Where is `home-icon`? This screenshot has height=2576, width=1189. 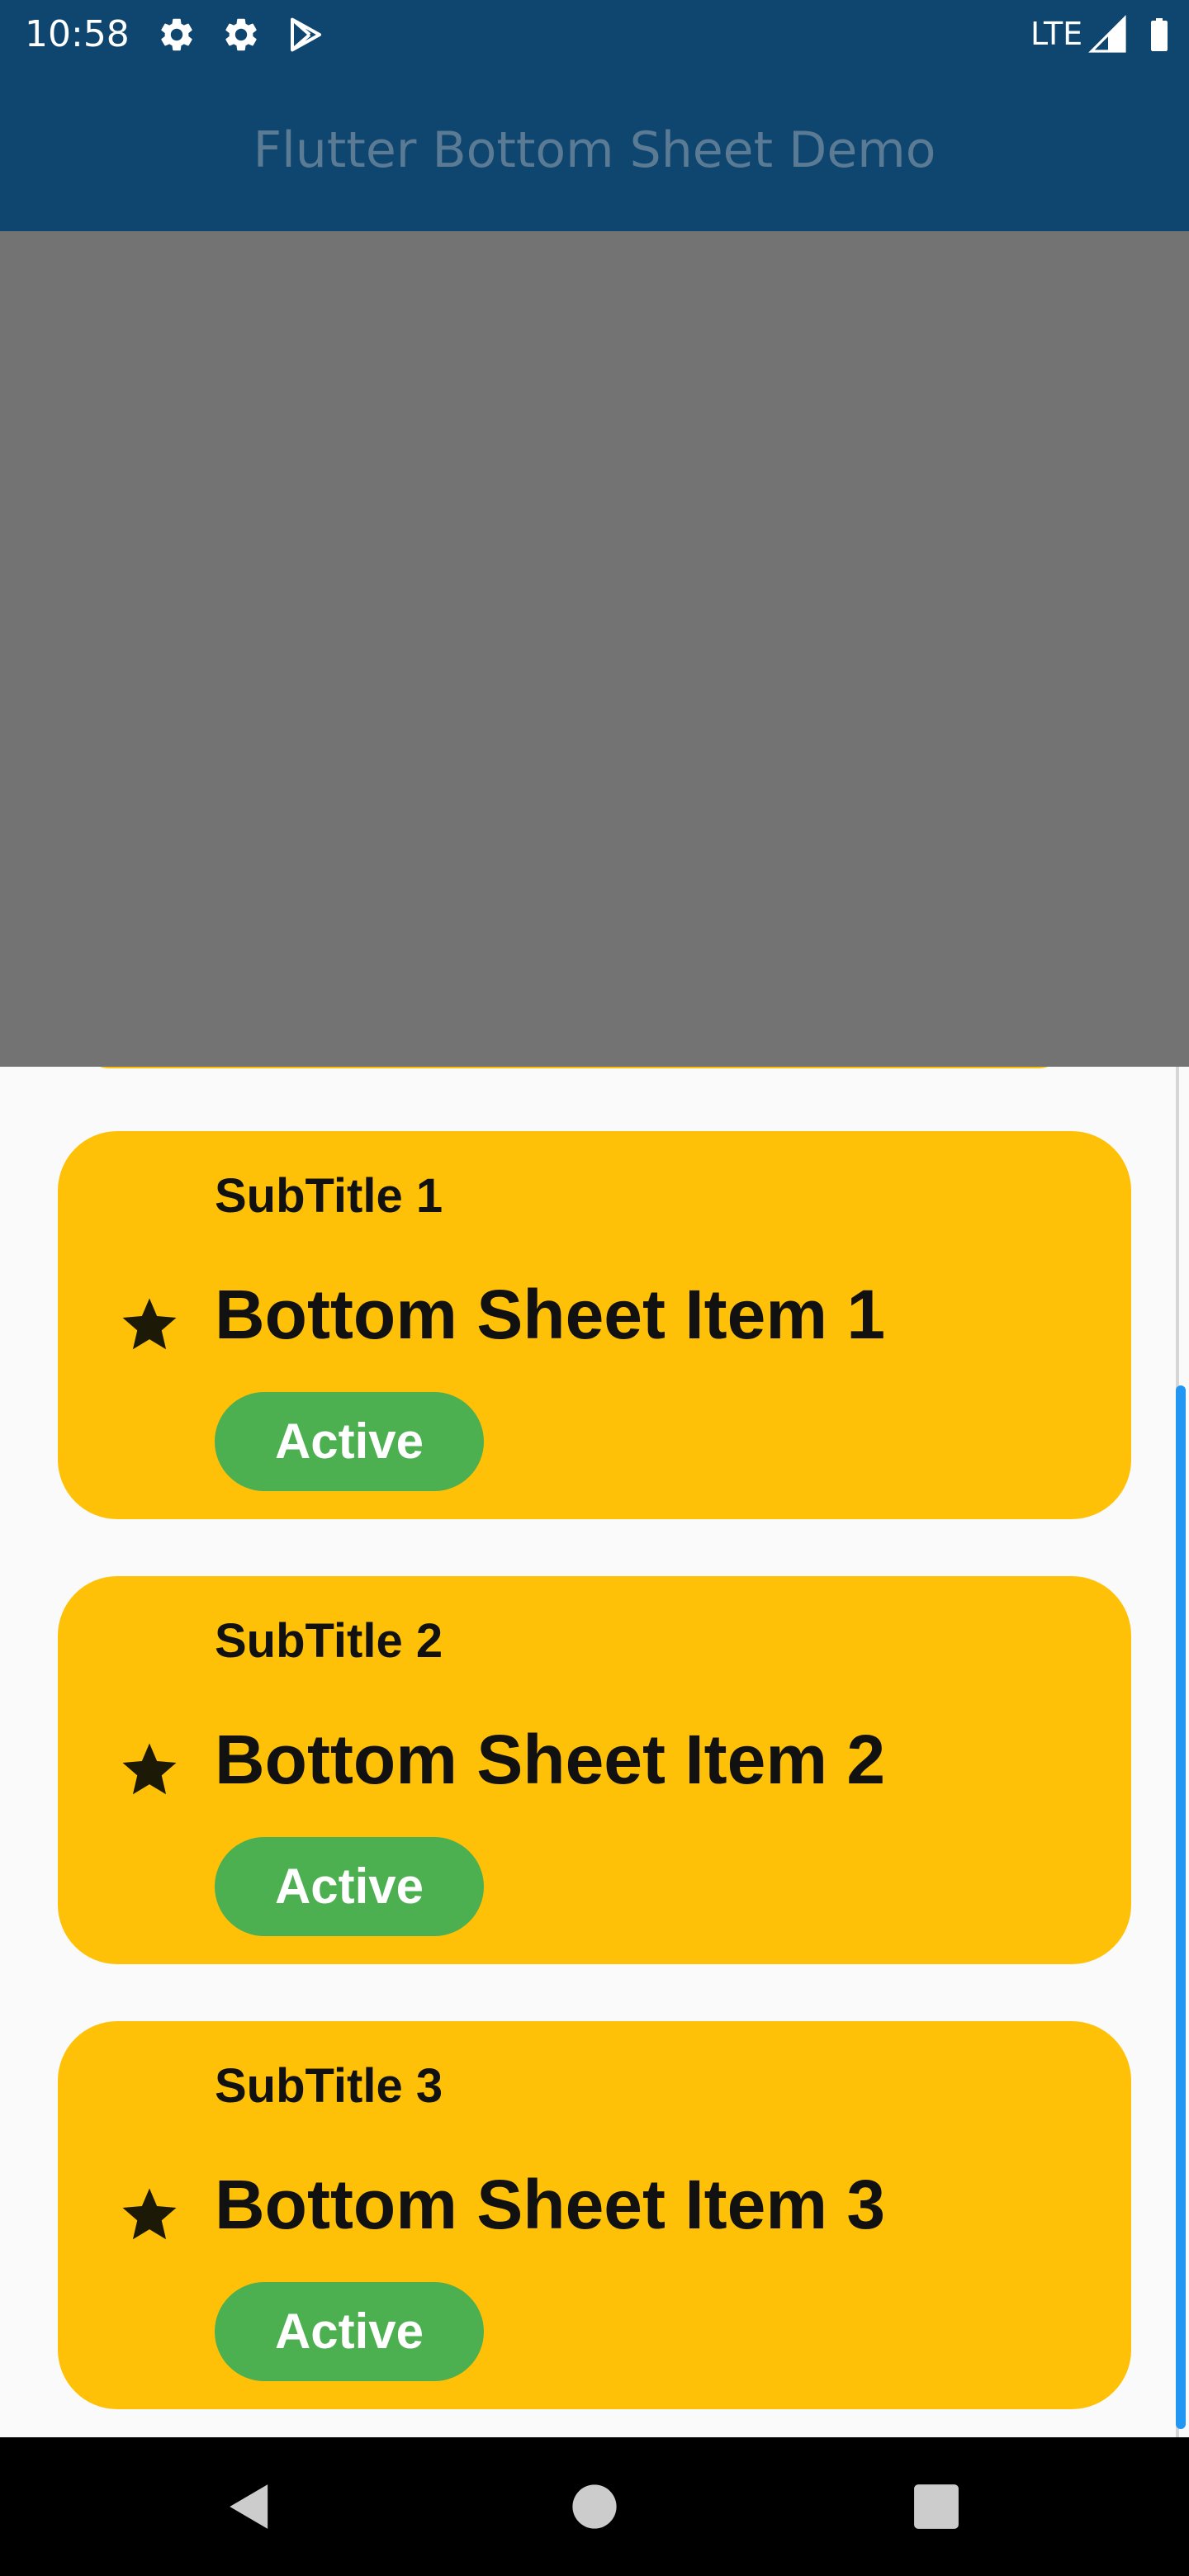
home-icon is located at coordinates (594, 2506).